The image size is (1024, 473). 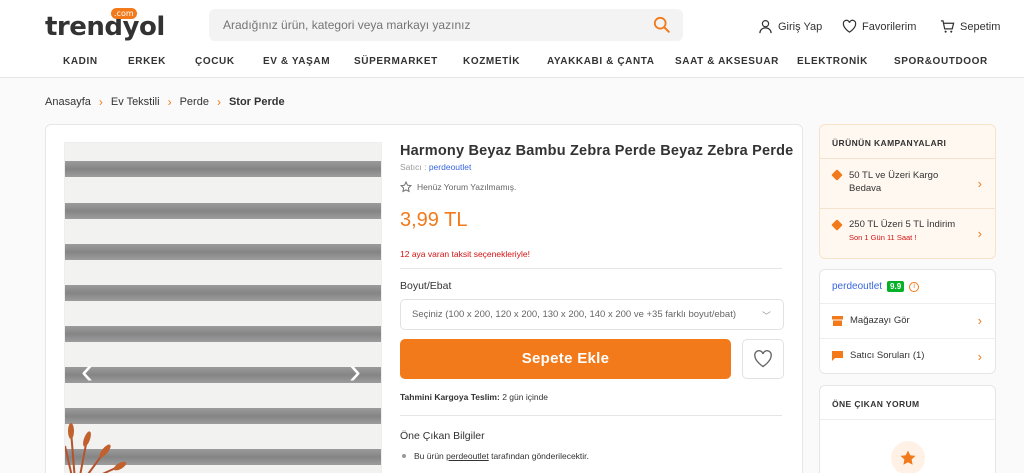 I want to click on star-outline-icon, so click(x=406, y=187).